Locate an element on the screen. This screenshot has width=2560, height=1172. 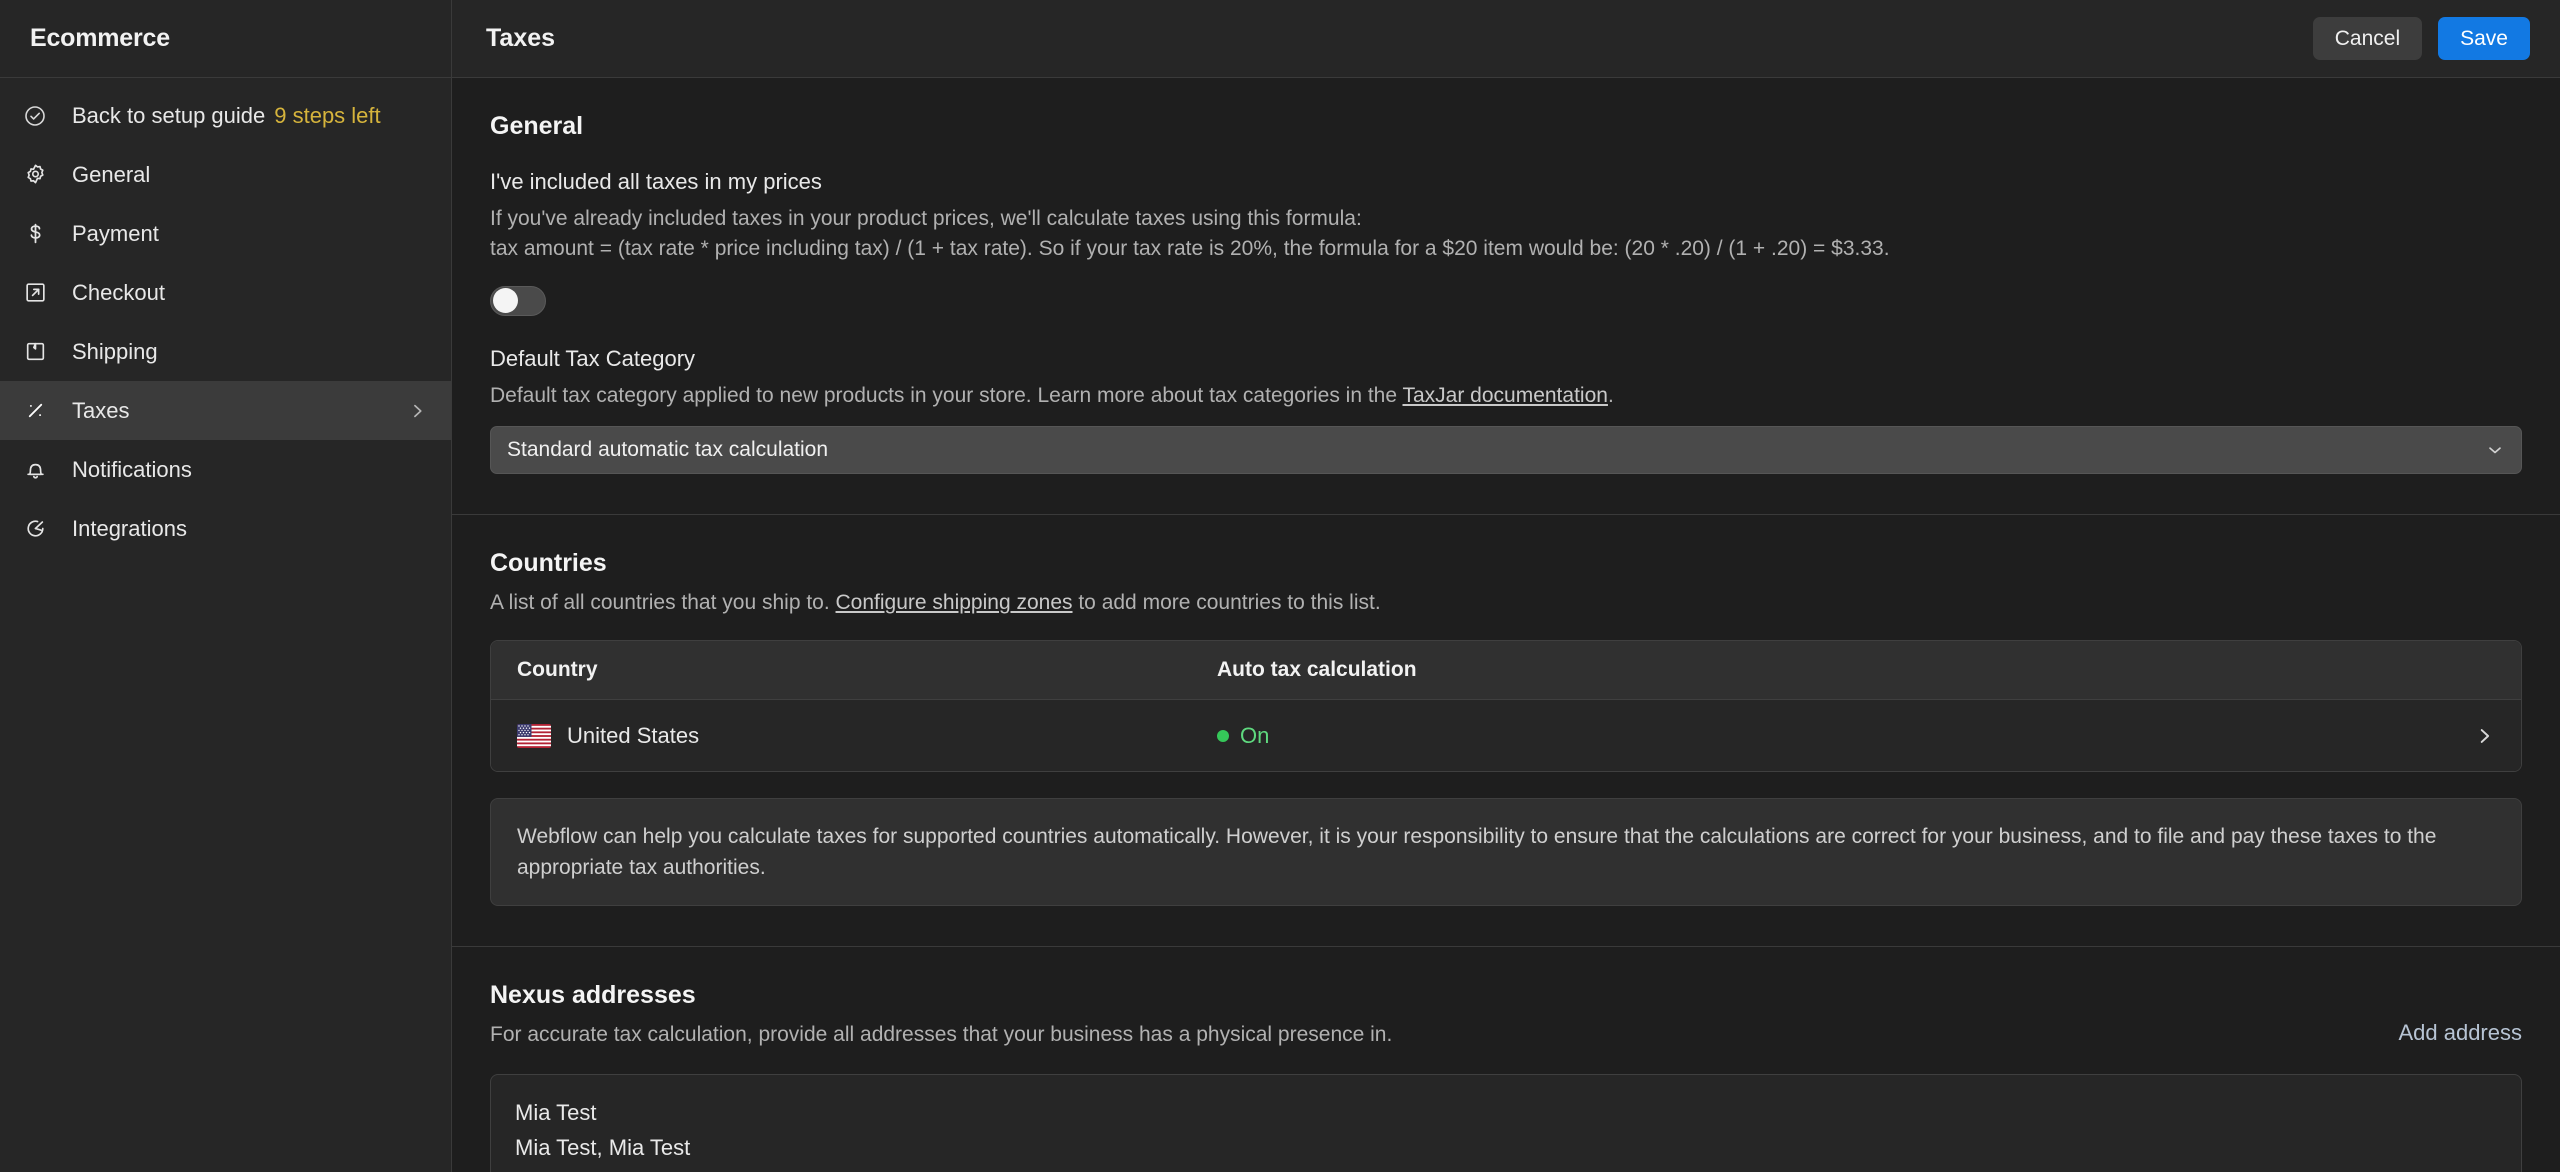
sidebar-item-shipping: Shipping is located at coordinates (225, 351).